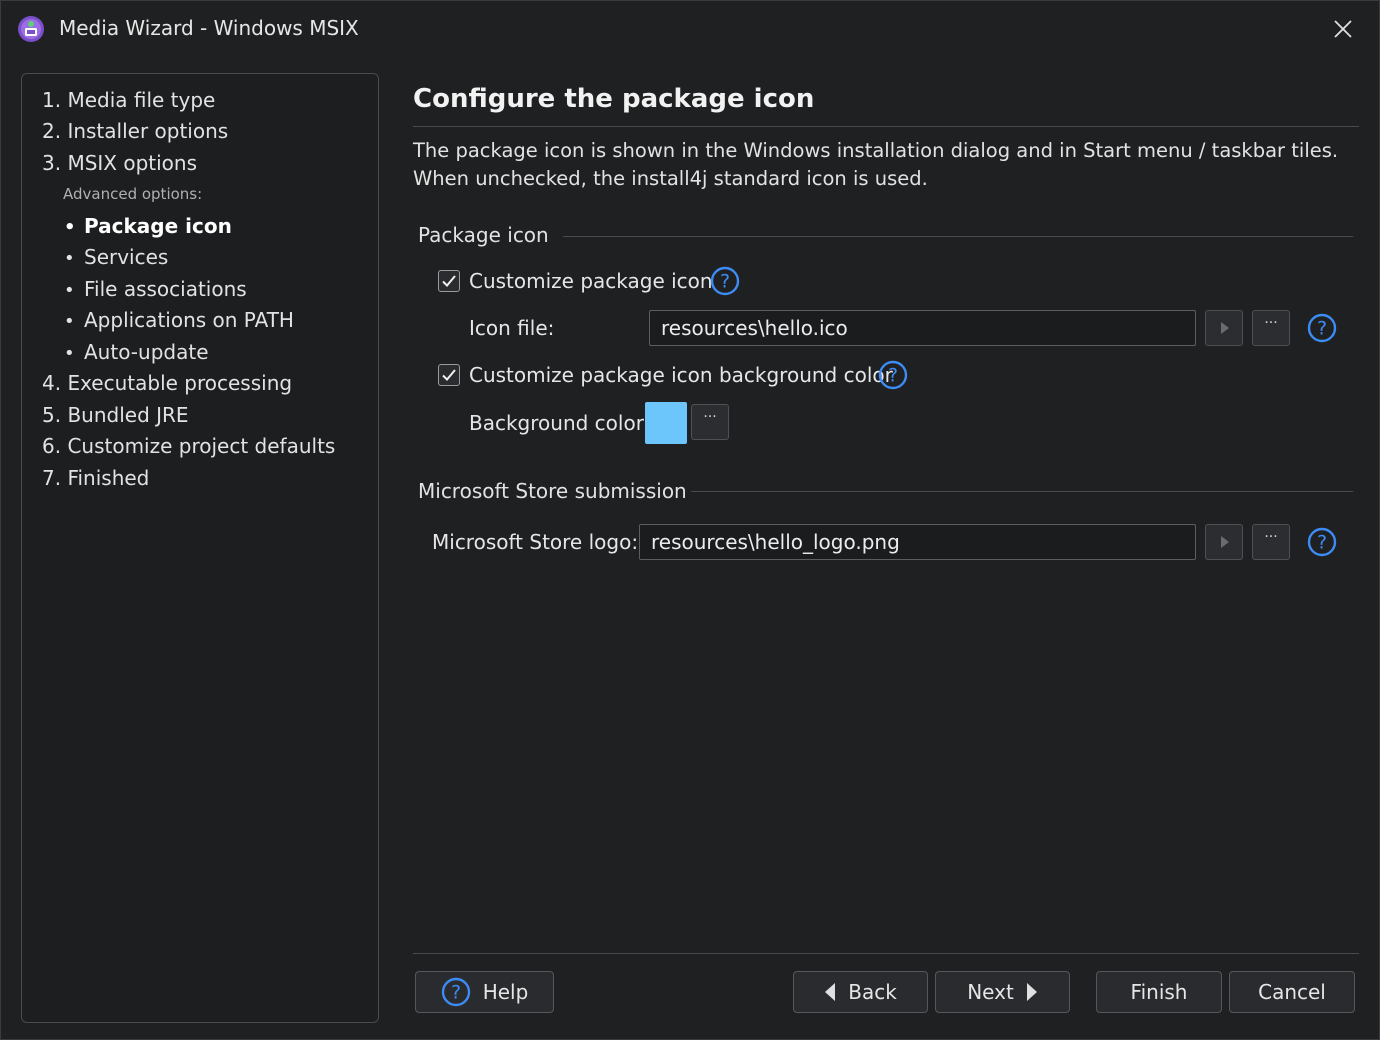 This screenshot has width=1380, height=1040. Describe the element at coordinates (614, 99) in the screenshot. I see `page-title: Configure the package icon` at that location.